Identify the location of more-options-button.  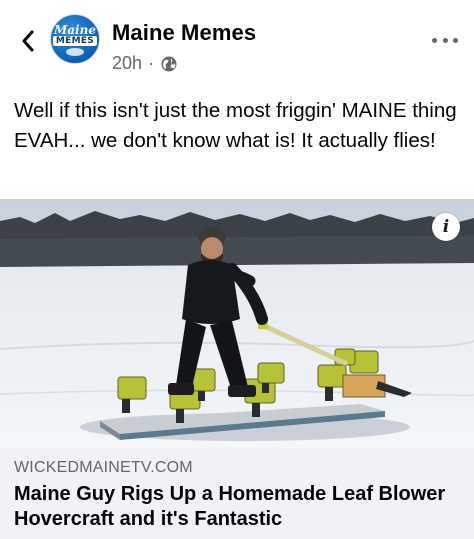
(445, 40).